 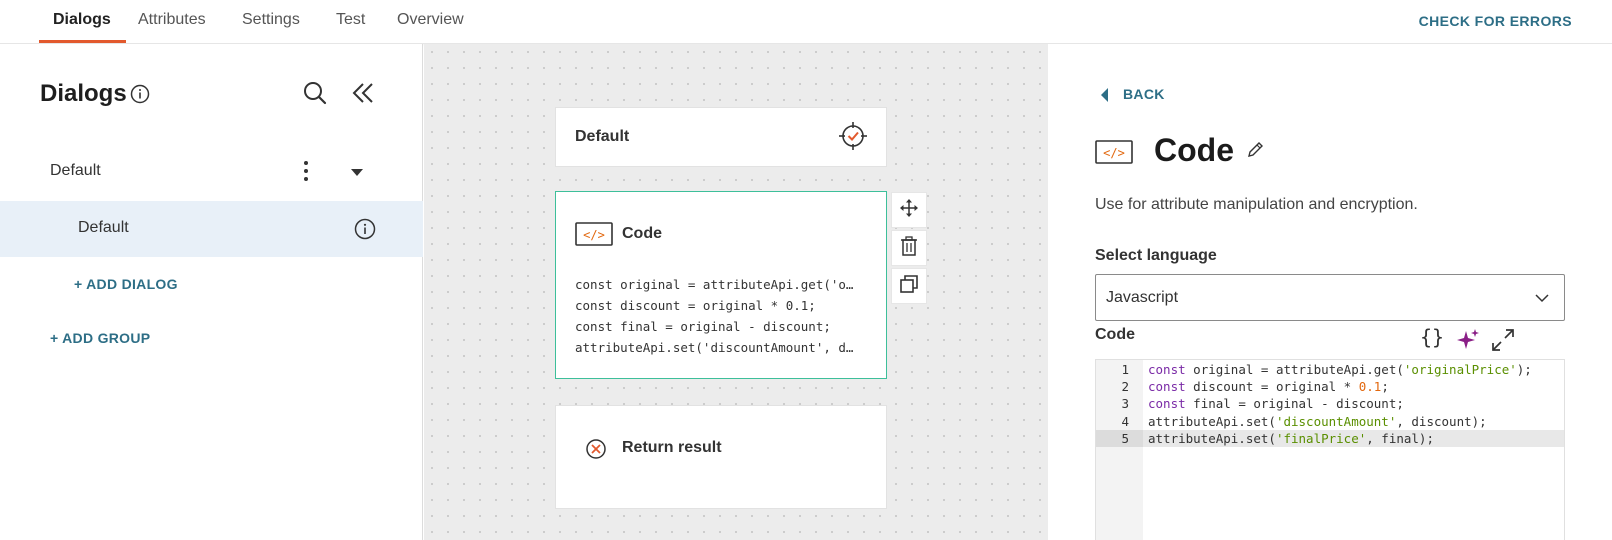 I want to click on copy-icon, so click(x=909, y=286).